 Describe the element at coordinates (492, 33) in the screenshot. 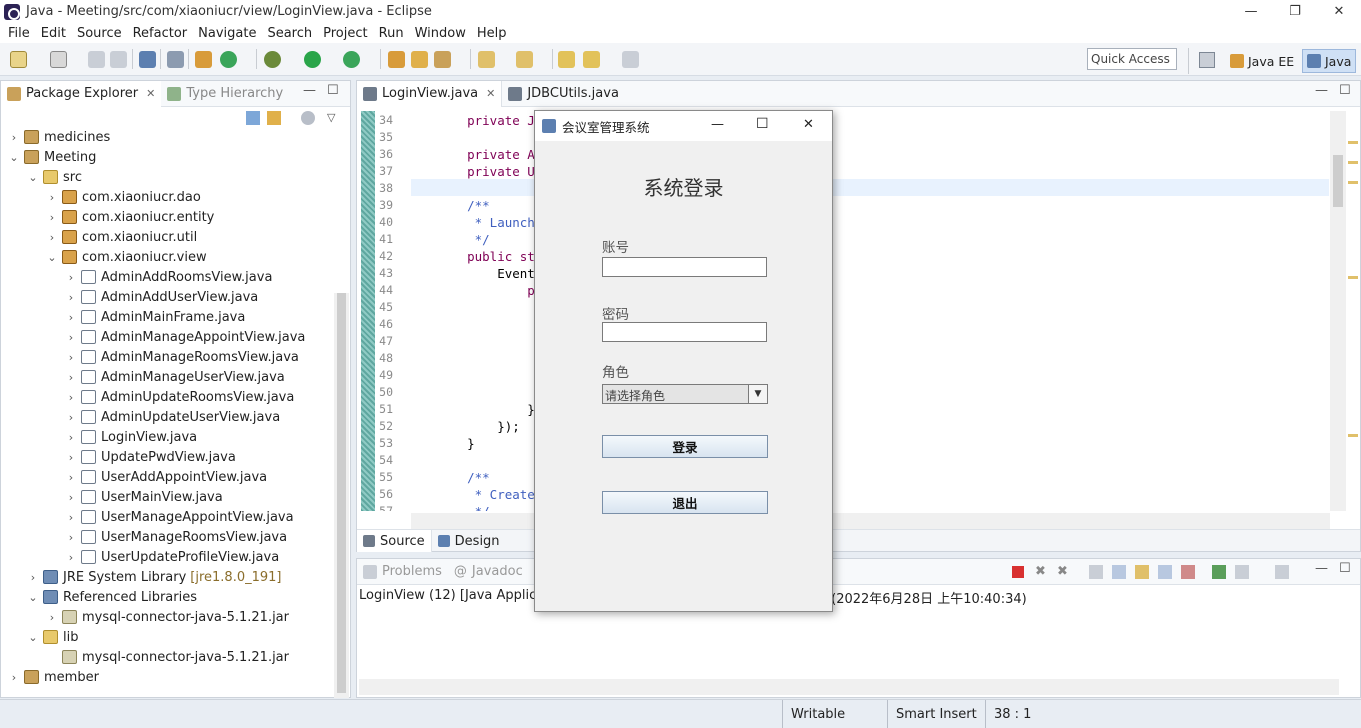

I see `menu-help: Help` at that location.